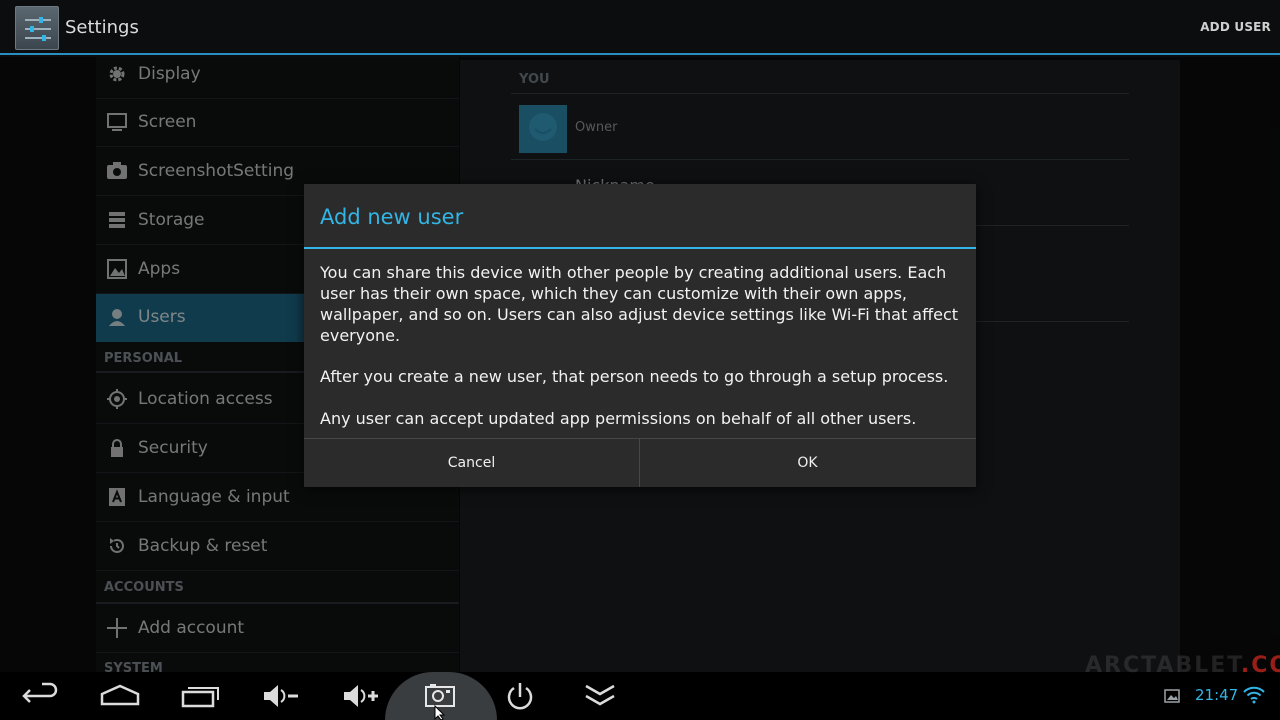  I want to click on page-title: Settings, so click(102, 27).